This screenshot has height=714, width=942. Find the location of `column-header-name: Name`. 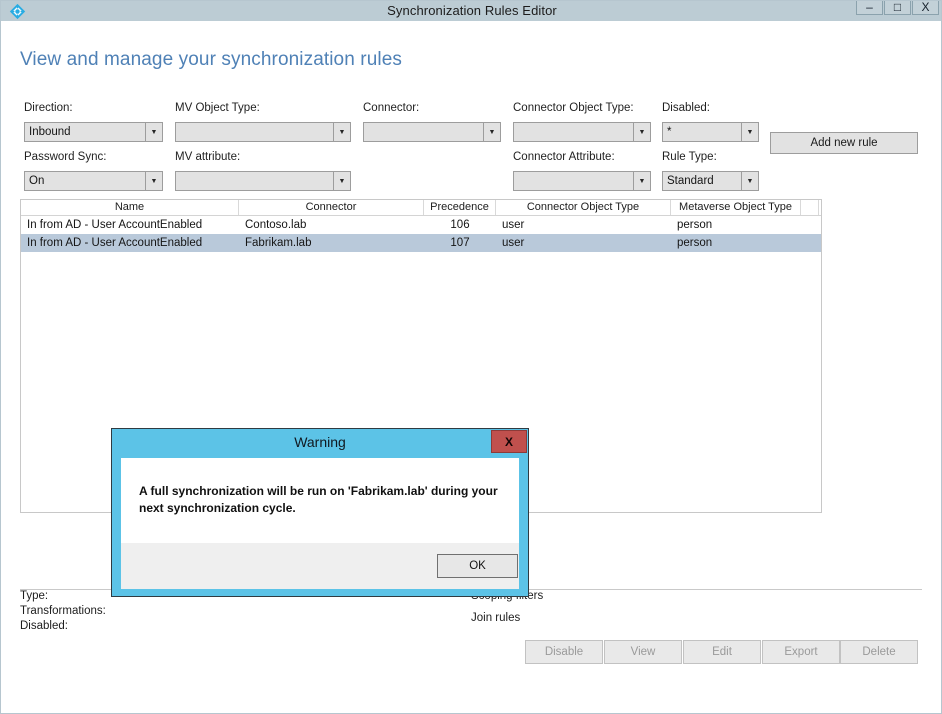

column-header-name: Name is located at coordinates (130, 207).